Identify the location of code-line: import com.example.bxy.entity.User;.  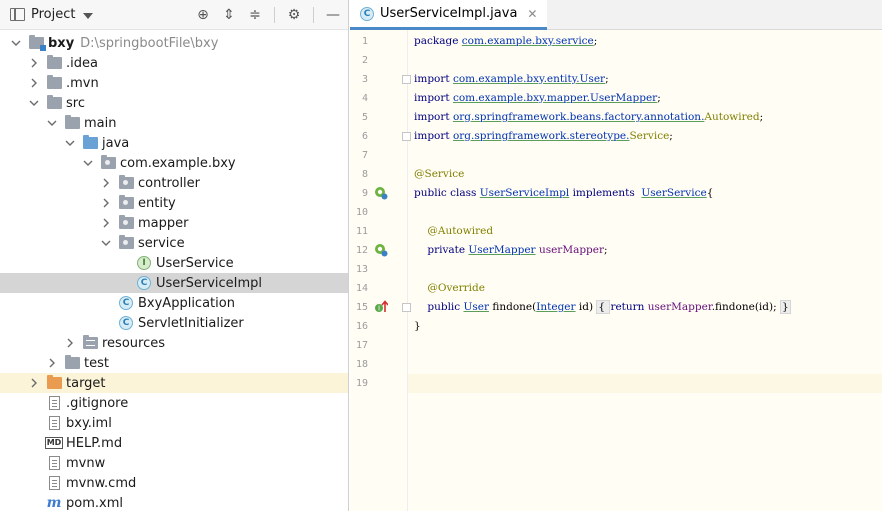
(511, 79).